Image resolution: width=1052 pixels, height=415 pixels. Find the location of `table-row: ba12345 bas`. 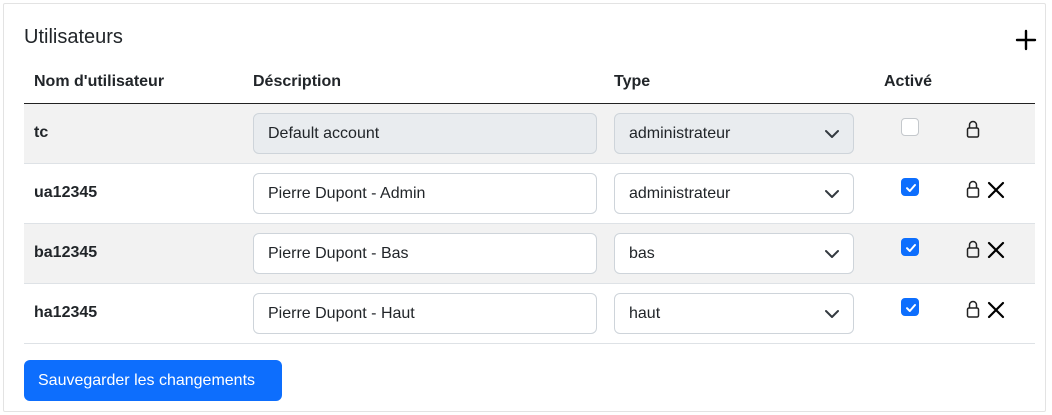

table-row: ba12345 bas is located at coordinates (529, 254).